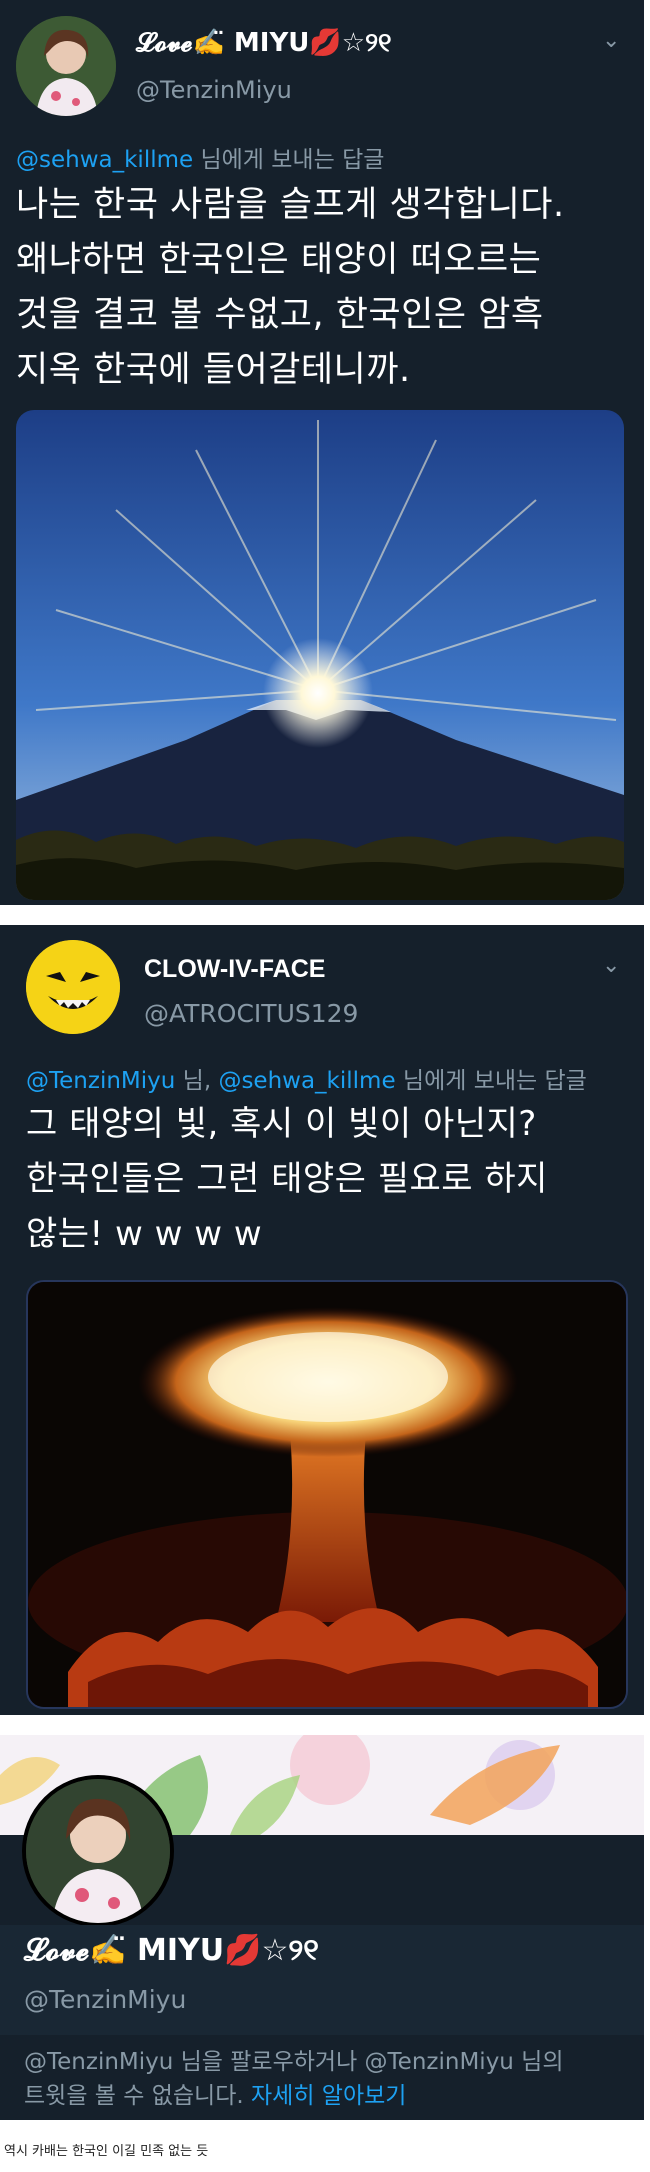 The width and height of the screenshot is (650, 2172). I want to click on tweet-line: 나는 한국 사람을 슬프게 생각합니다., so click(290, 205).